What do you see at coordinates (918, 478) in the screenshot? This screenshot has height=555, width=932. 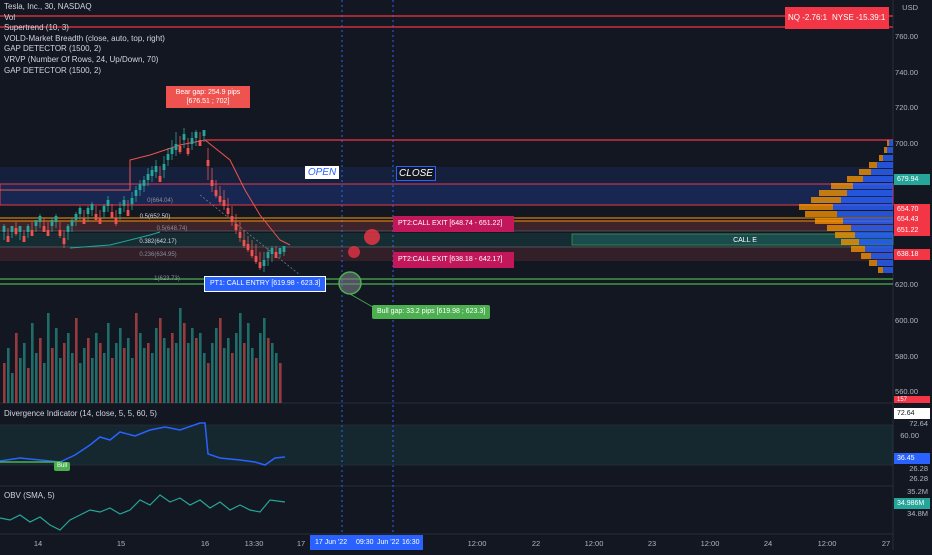 I see `div-axis-label: 26.28` at bounding box center [918, 478].